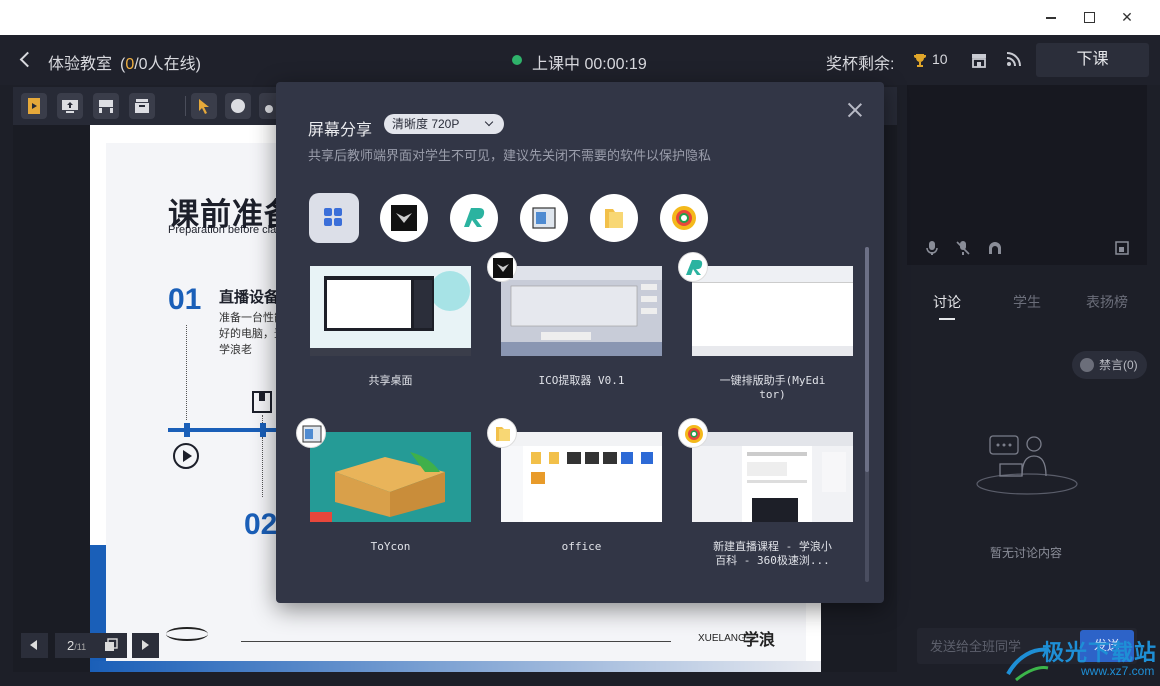 This screenshot has height=686, width=1160. I want to click on filter-all-apps, so click(334, 218).